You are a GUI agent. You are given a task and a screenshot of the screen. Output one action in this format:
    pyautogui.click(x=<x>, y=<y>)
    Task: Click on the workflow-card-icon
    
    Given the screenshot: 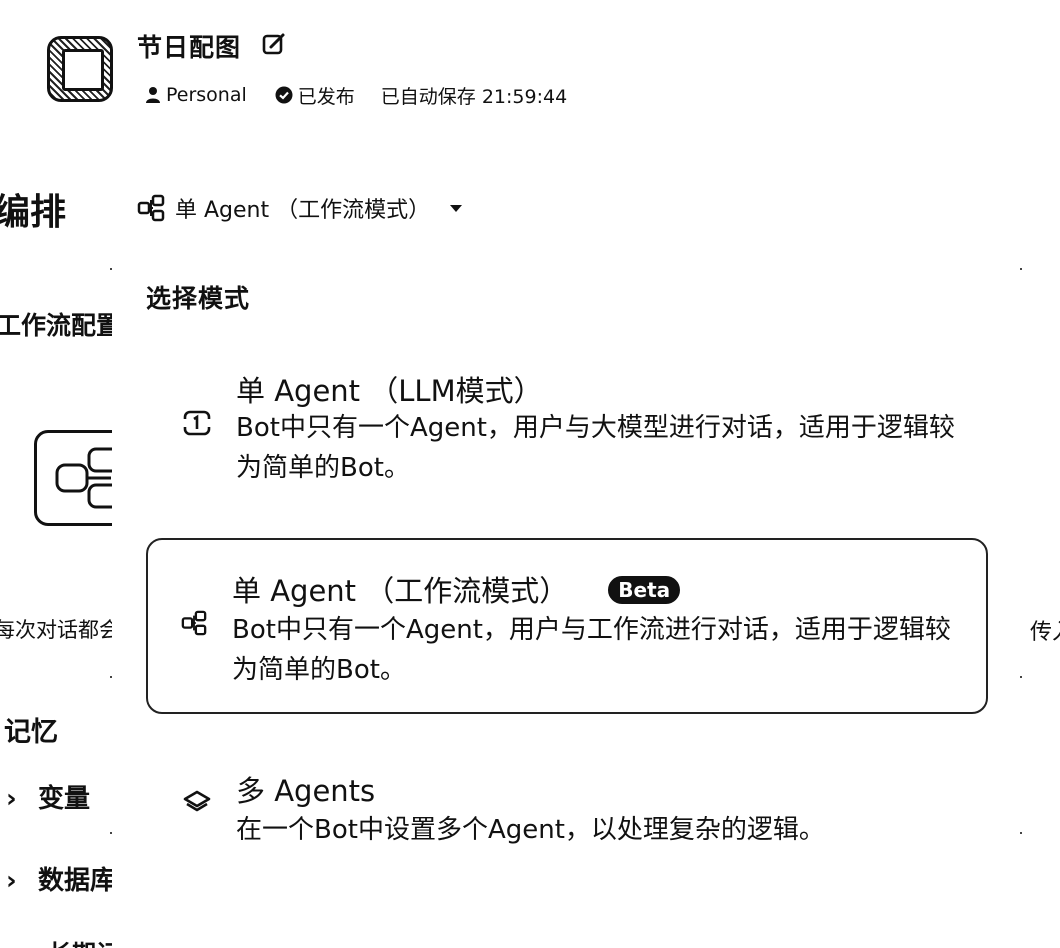 What is the action you would take?
    pyautogui.click(x=83, y=478)
    